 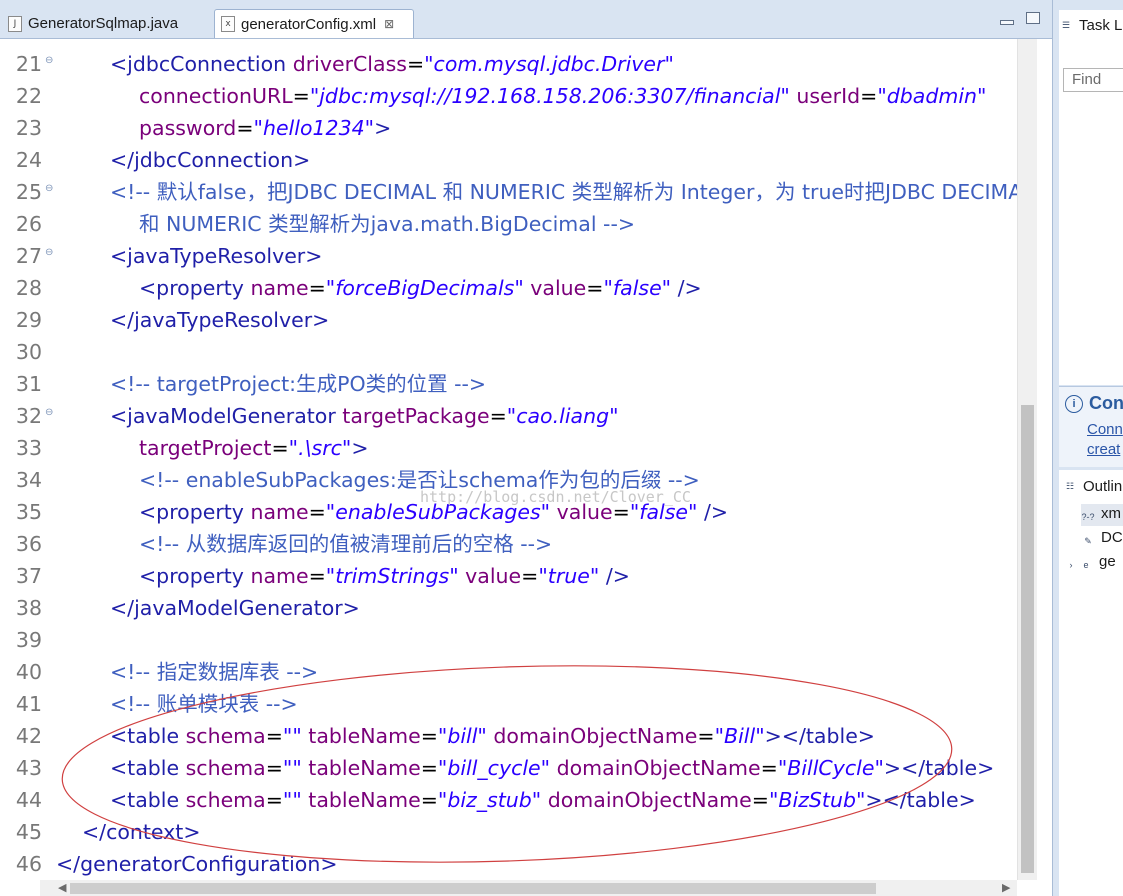 What do you see at coordinates (508, 320) in the screenshot?
I see `code-line: 29 </javaTypeResolver>` at bounding box center [508, 320].